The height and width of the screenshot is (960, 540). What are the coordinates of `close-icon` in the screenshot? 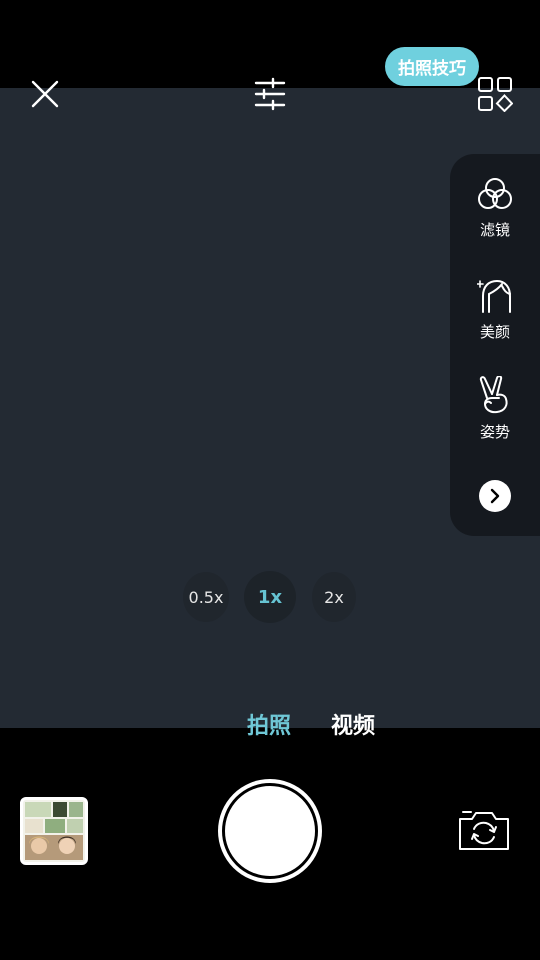 It's located at (45, 94).